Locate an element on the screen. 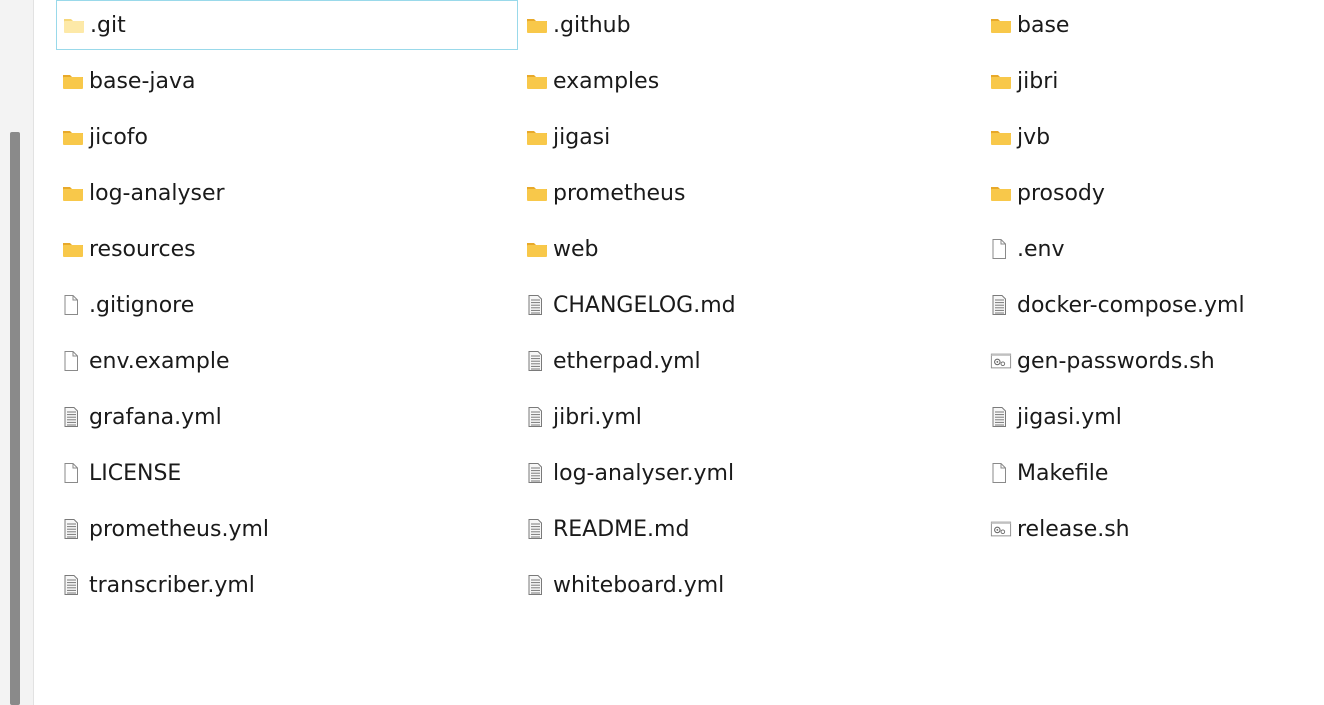 Image resolution: width=1324 pixels, height=705 pixels. file-name-label: jicofo is located at coordinates (118, 137).